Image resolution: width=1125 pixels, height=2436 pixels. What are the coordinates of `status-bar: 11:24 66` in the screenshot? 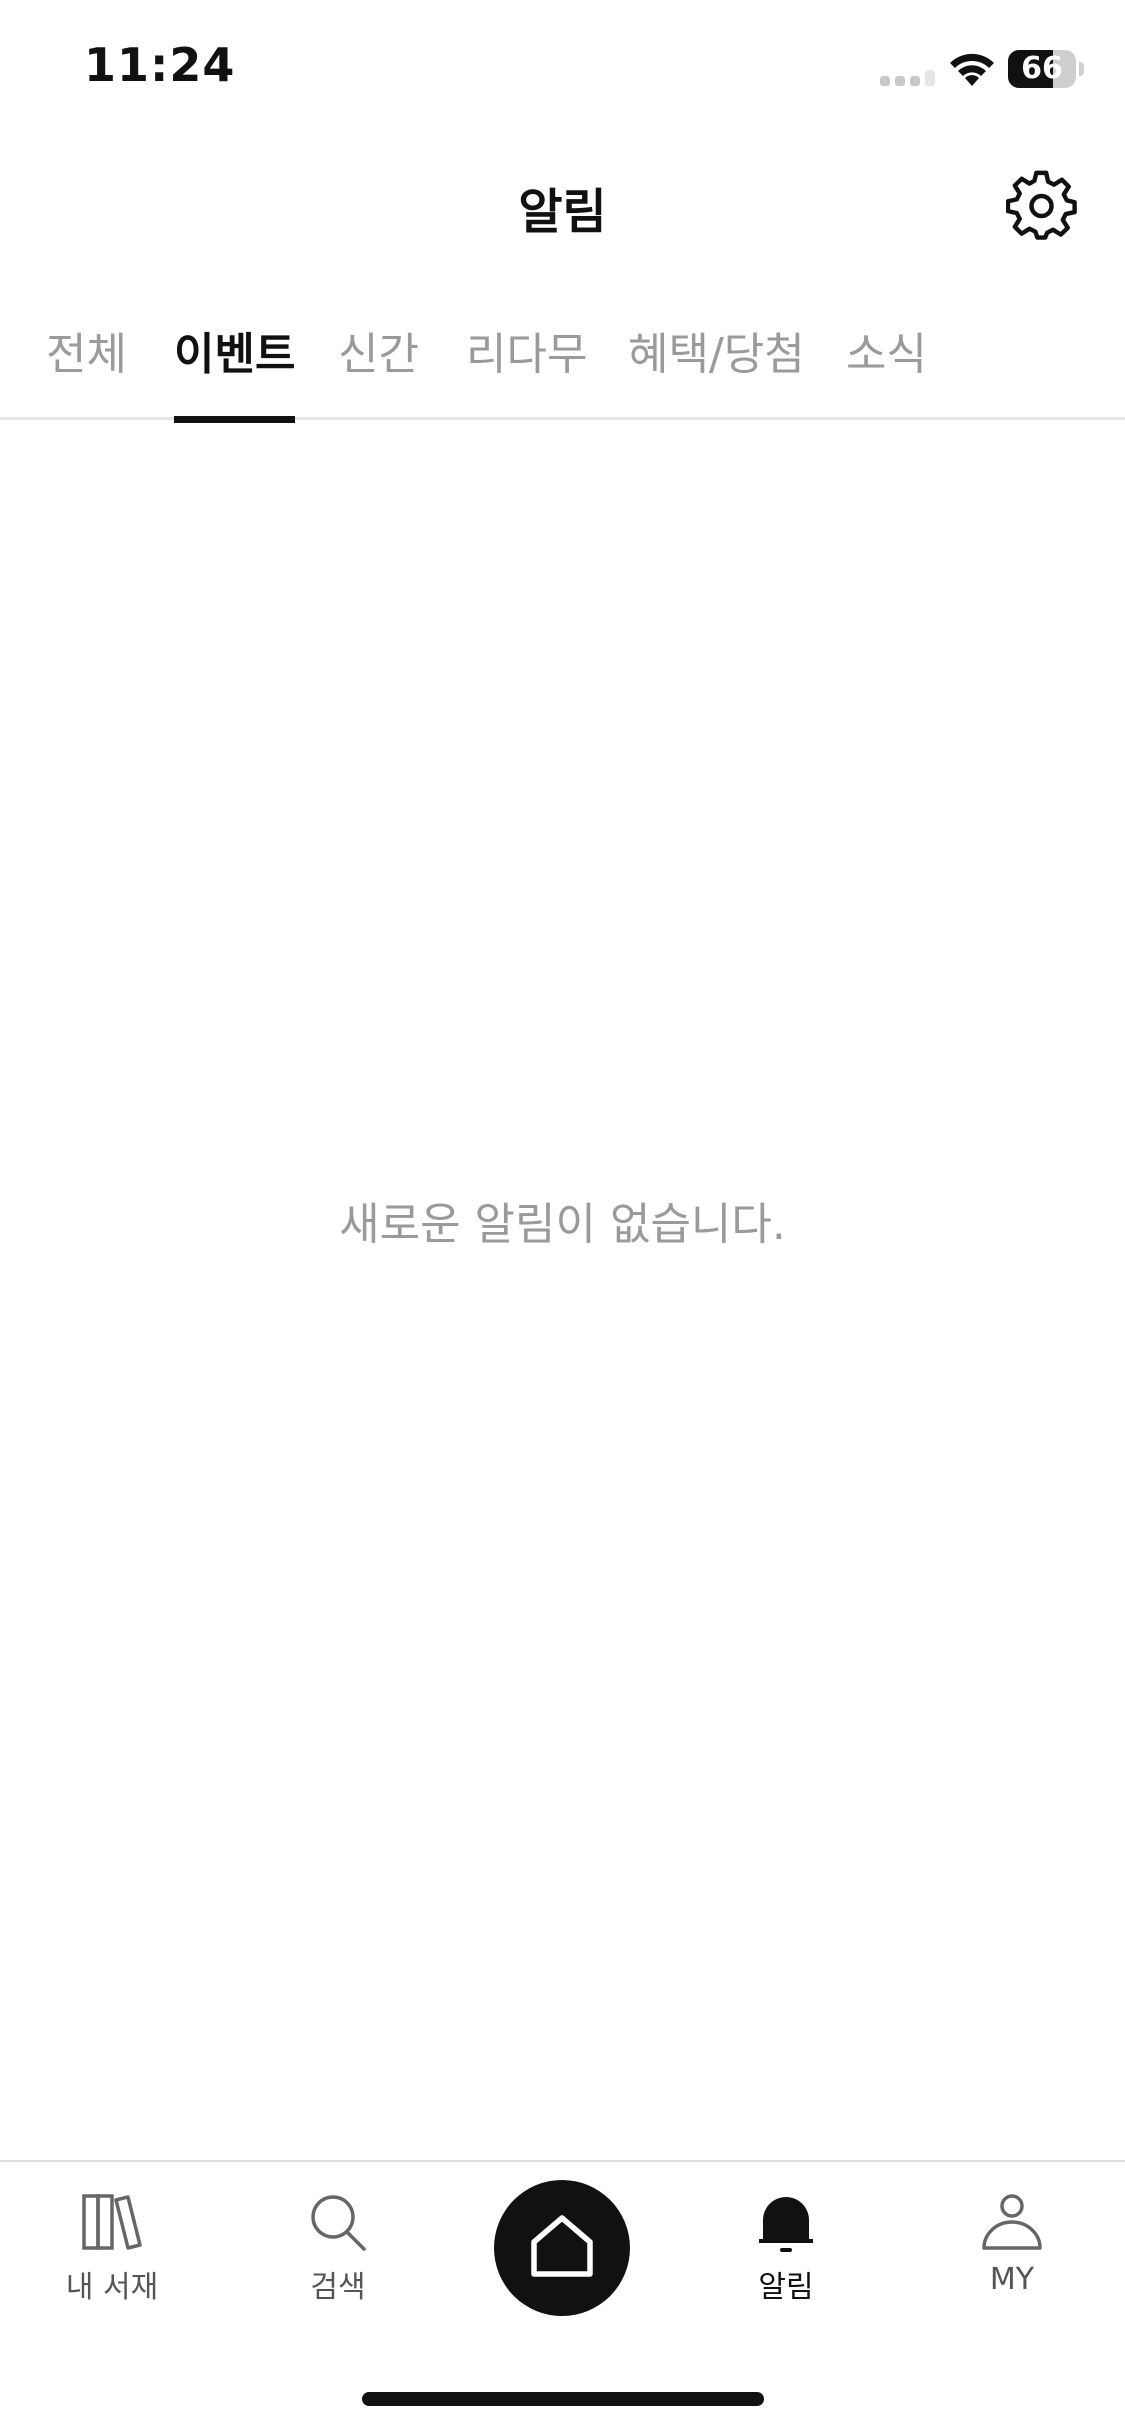 It's located at (562, 70).